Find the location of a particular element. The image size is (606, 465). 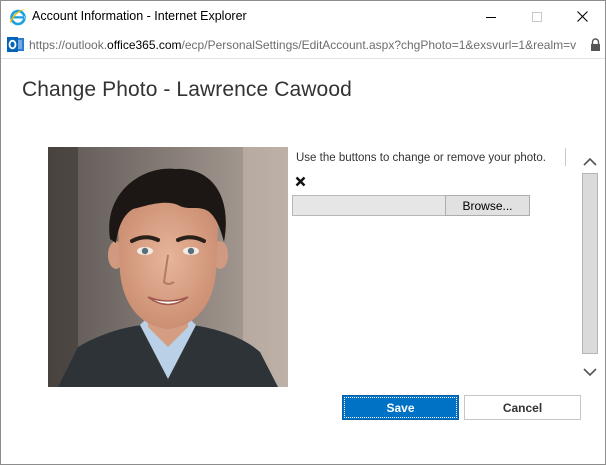

lock-icon is located at coordinates (595, 44).